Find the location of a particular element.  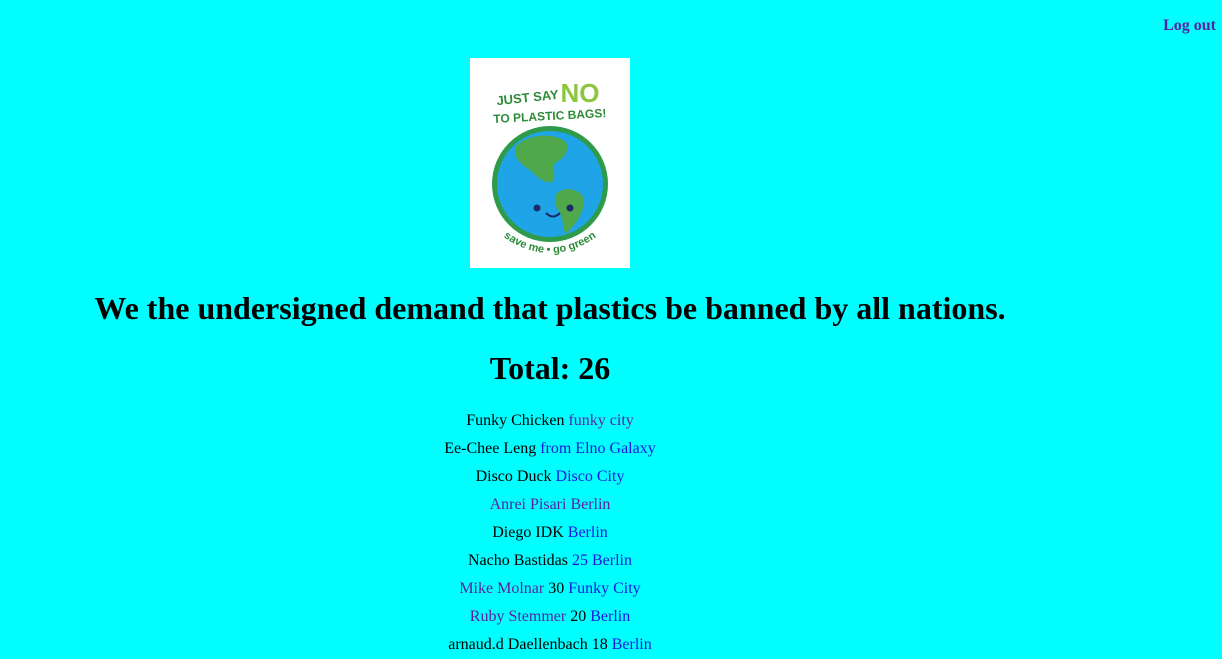

signer-name-link: Anrei Pisari is located at coordinates (528, 504).